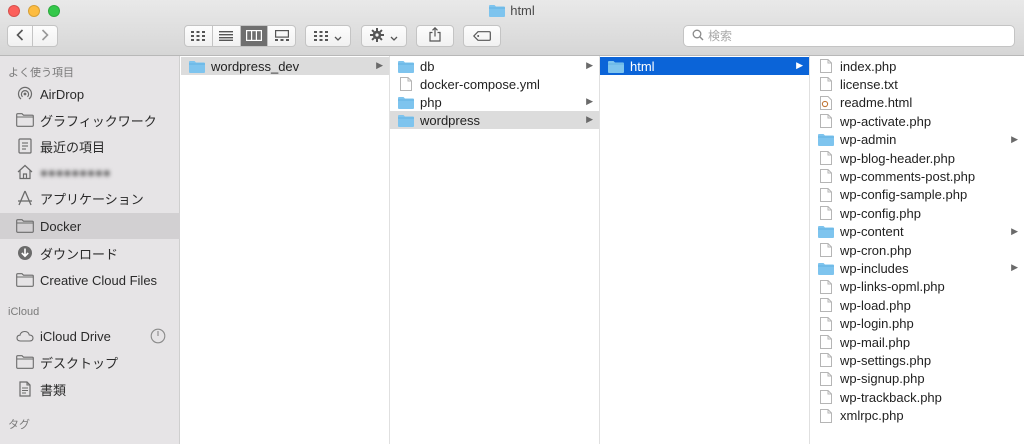 This screenshot has height=444, width=1024. I want to click on column-view-button, so click(254, 36).